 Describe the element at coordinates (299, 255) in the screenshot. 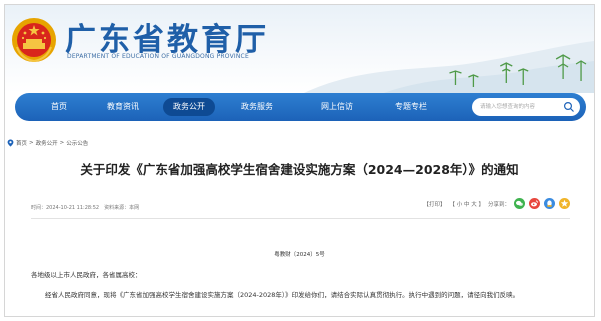

I see `document-number: 粤教财〔2024〕5号` at that location.